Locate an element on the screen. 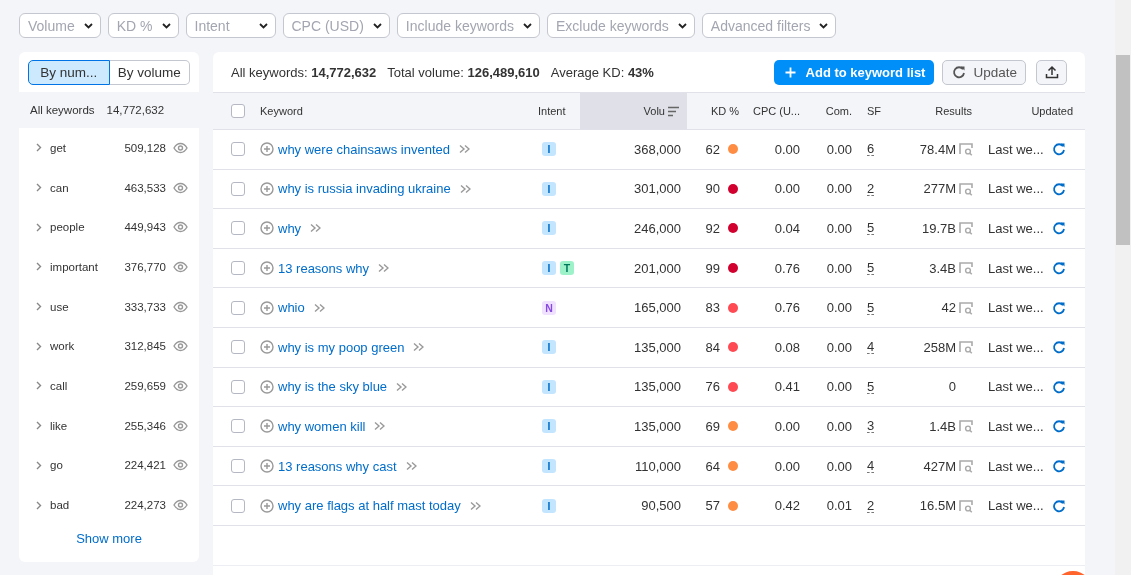 The image size is (1131, 575). group-label: people is located at coordinates (87, 227).